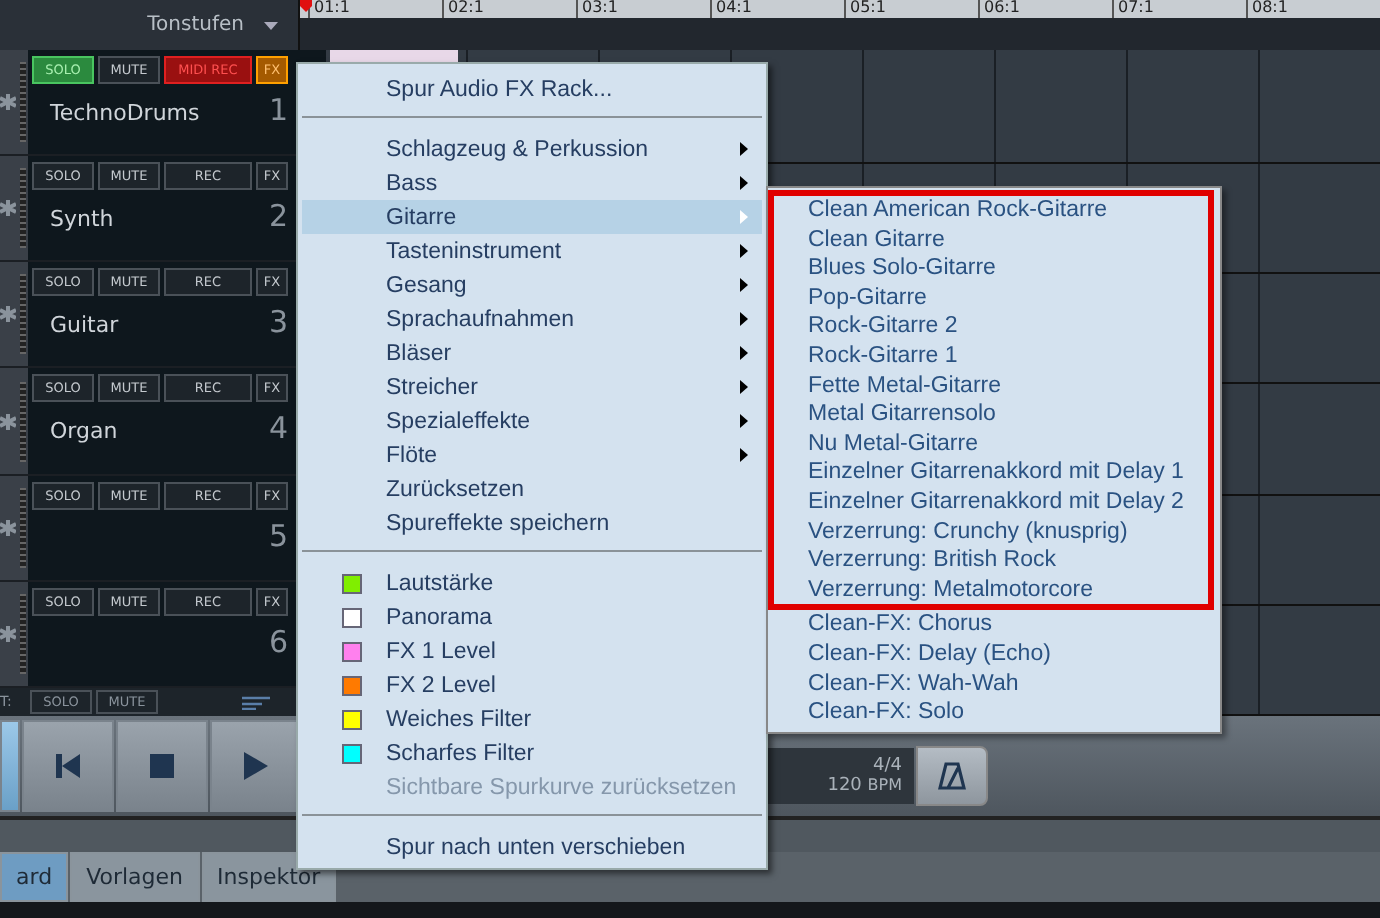 This screenshot has height=918, width=1380. Describe the element at coordinates (278, 428) in the screenshot. I see `track-number: 4` at that location.